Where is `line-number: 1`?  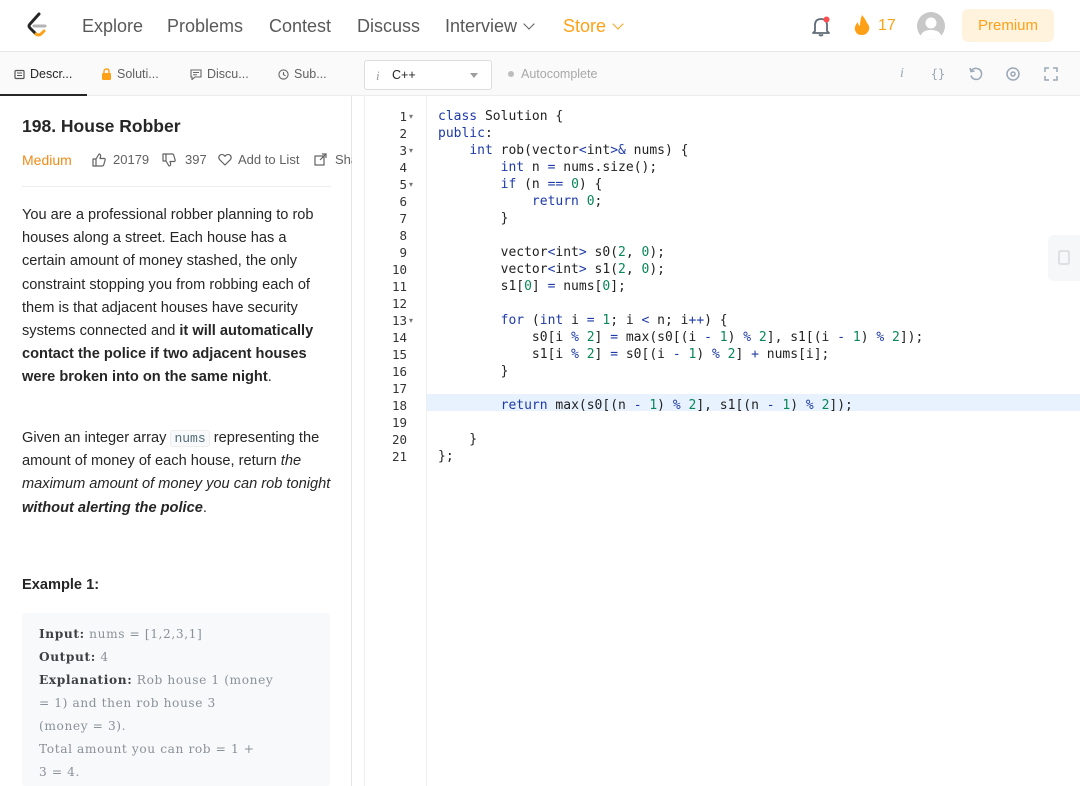 line-number: 1 is located at coordinates (403, 116).